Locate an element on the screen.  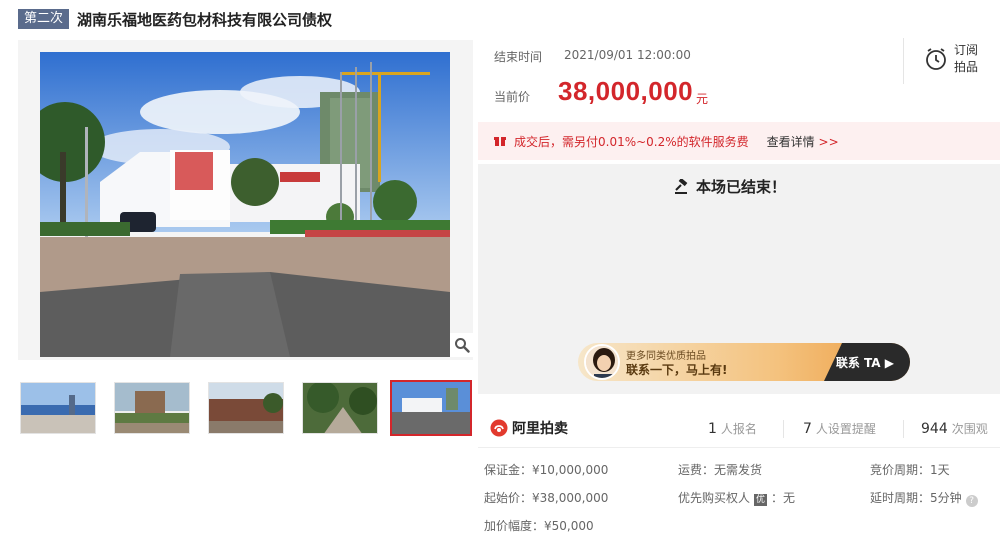
ali-auction-logo-icon is located at coordinates (499, 428).